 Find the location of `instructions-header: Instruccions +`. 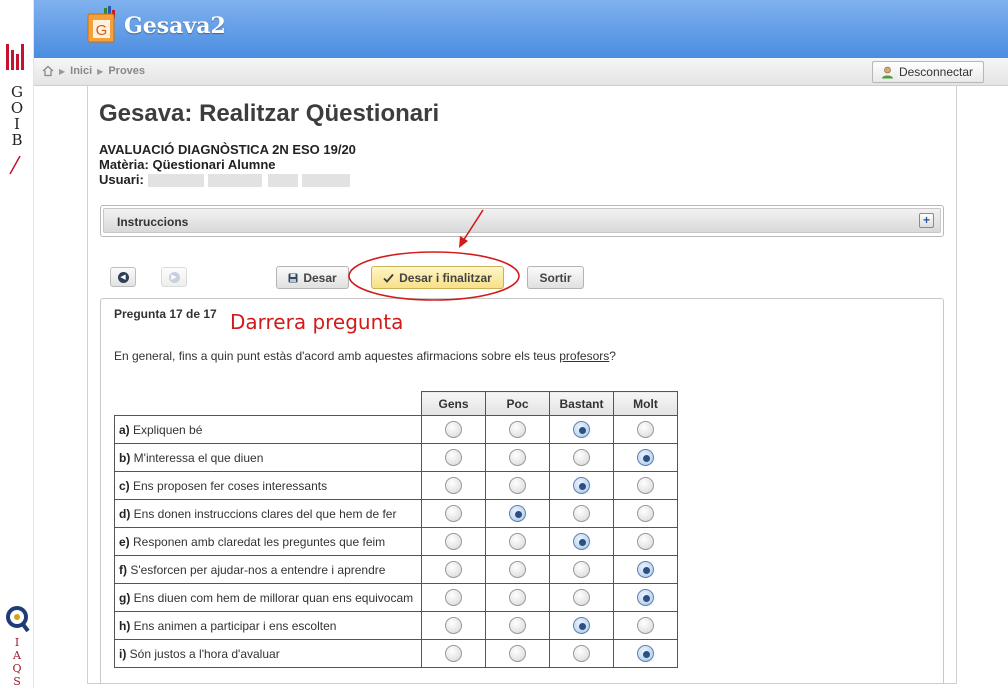

instructions-header: Instruccions + is located at coordinates (522, 220).